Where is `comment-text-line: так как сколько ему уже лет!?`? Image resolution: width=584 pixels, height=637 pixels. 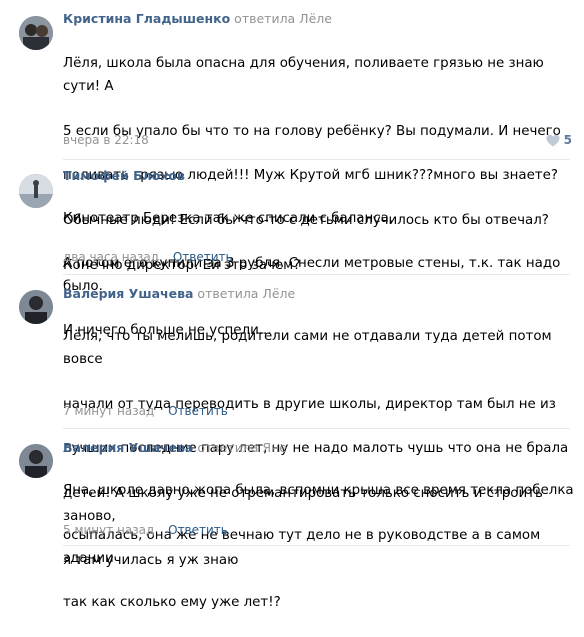 comment-text-line: так как сколько ему уже лет!? is located at coordinates (172, 603).